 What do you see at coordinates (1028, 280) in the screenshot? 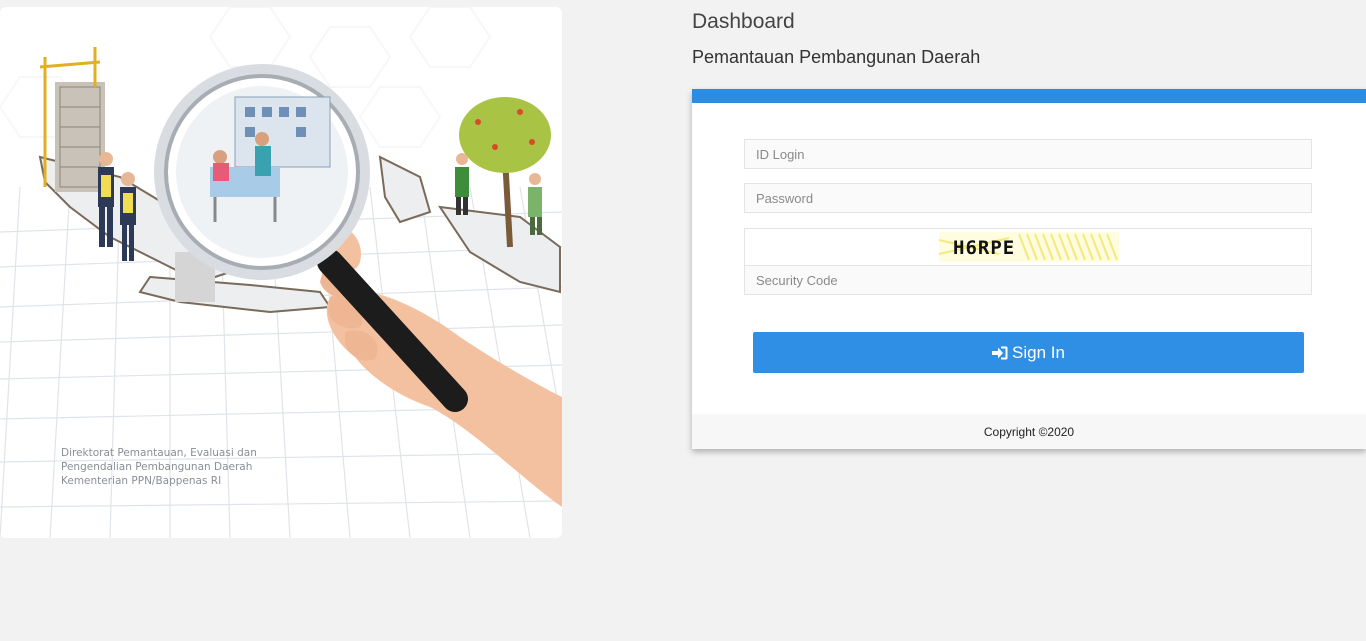
I see `security-code-input` at bounding box center [1028, 280].